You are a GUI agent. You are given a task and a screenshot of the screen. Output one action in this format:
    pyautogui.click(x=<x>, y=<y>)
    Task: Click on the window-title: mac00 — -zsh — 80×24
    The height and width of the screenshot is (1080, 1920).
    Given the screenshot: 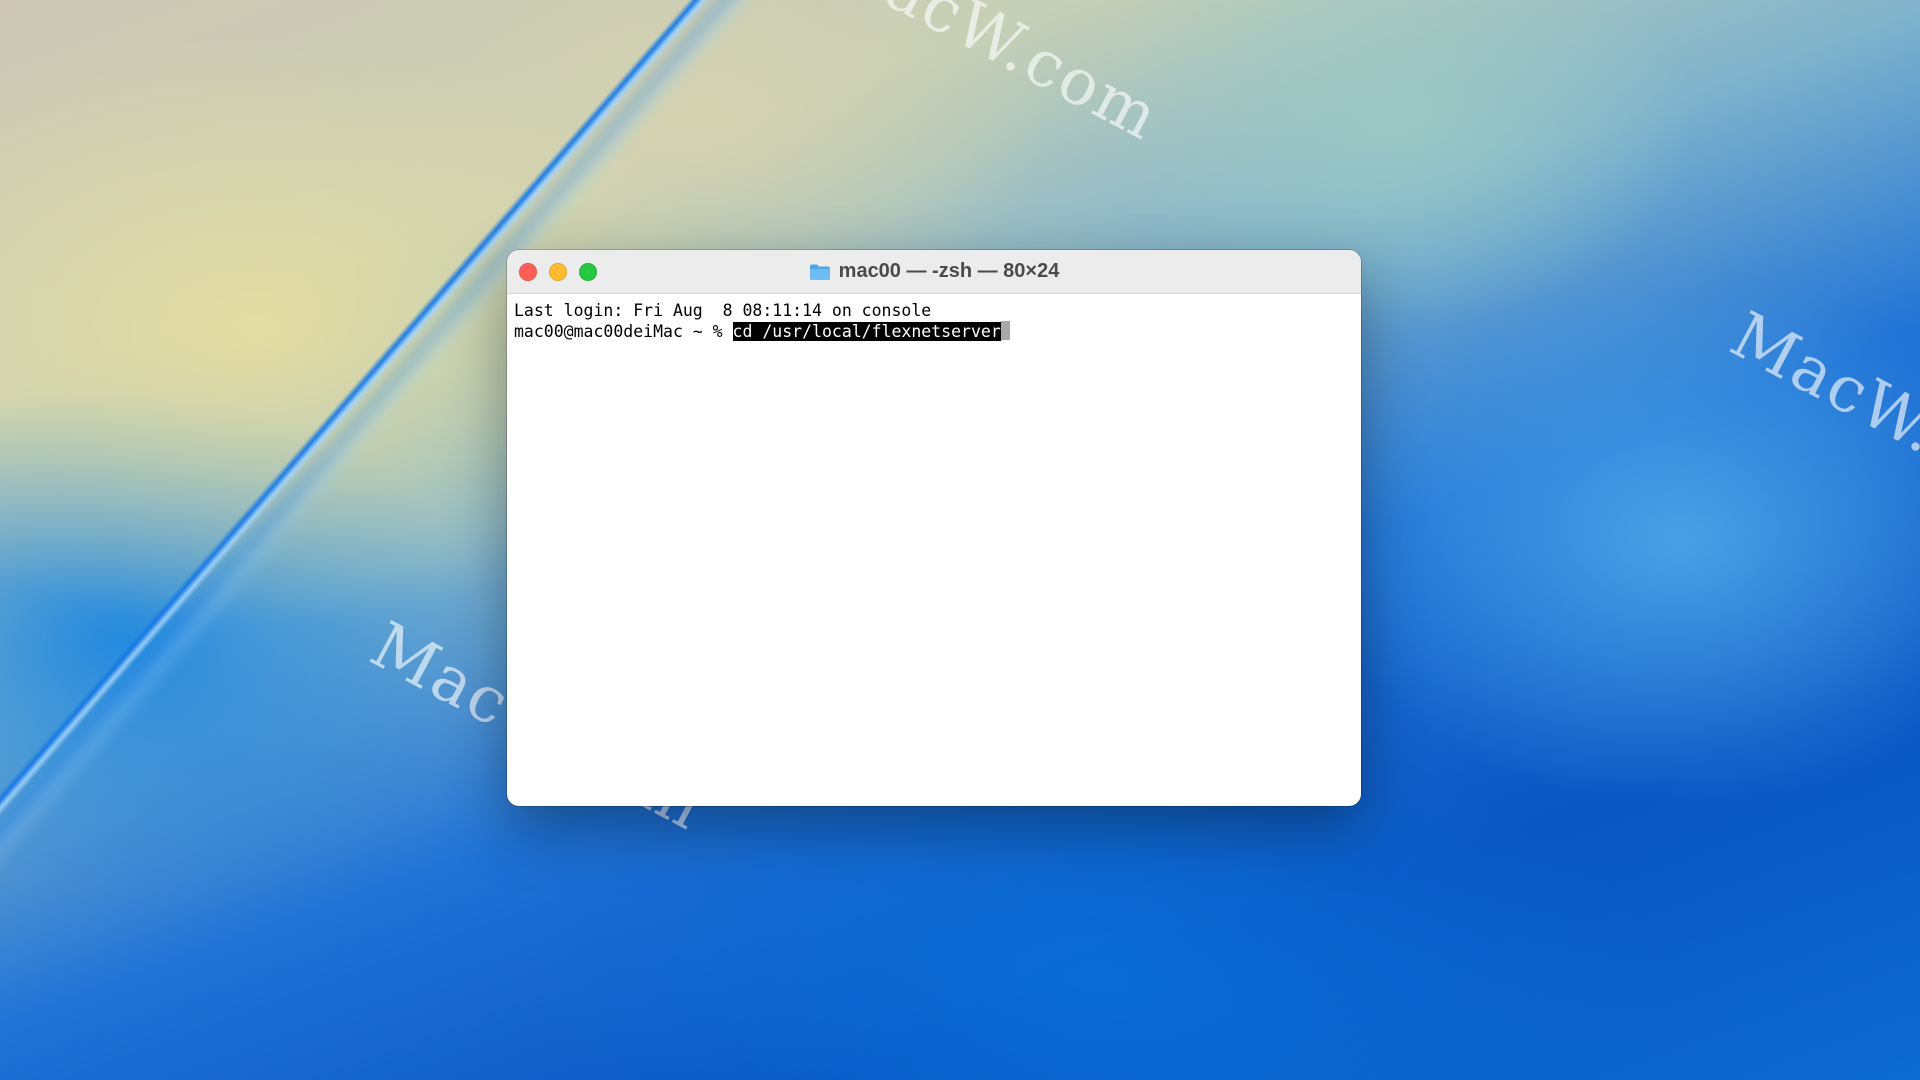 What is the action you would take?
    pyautogui.click(x=934, y=271)
    